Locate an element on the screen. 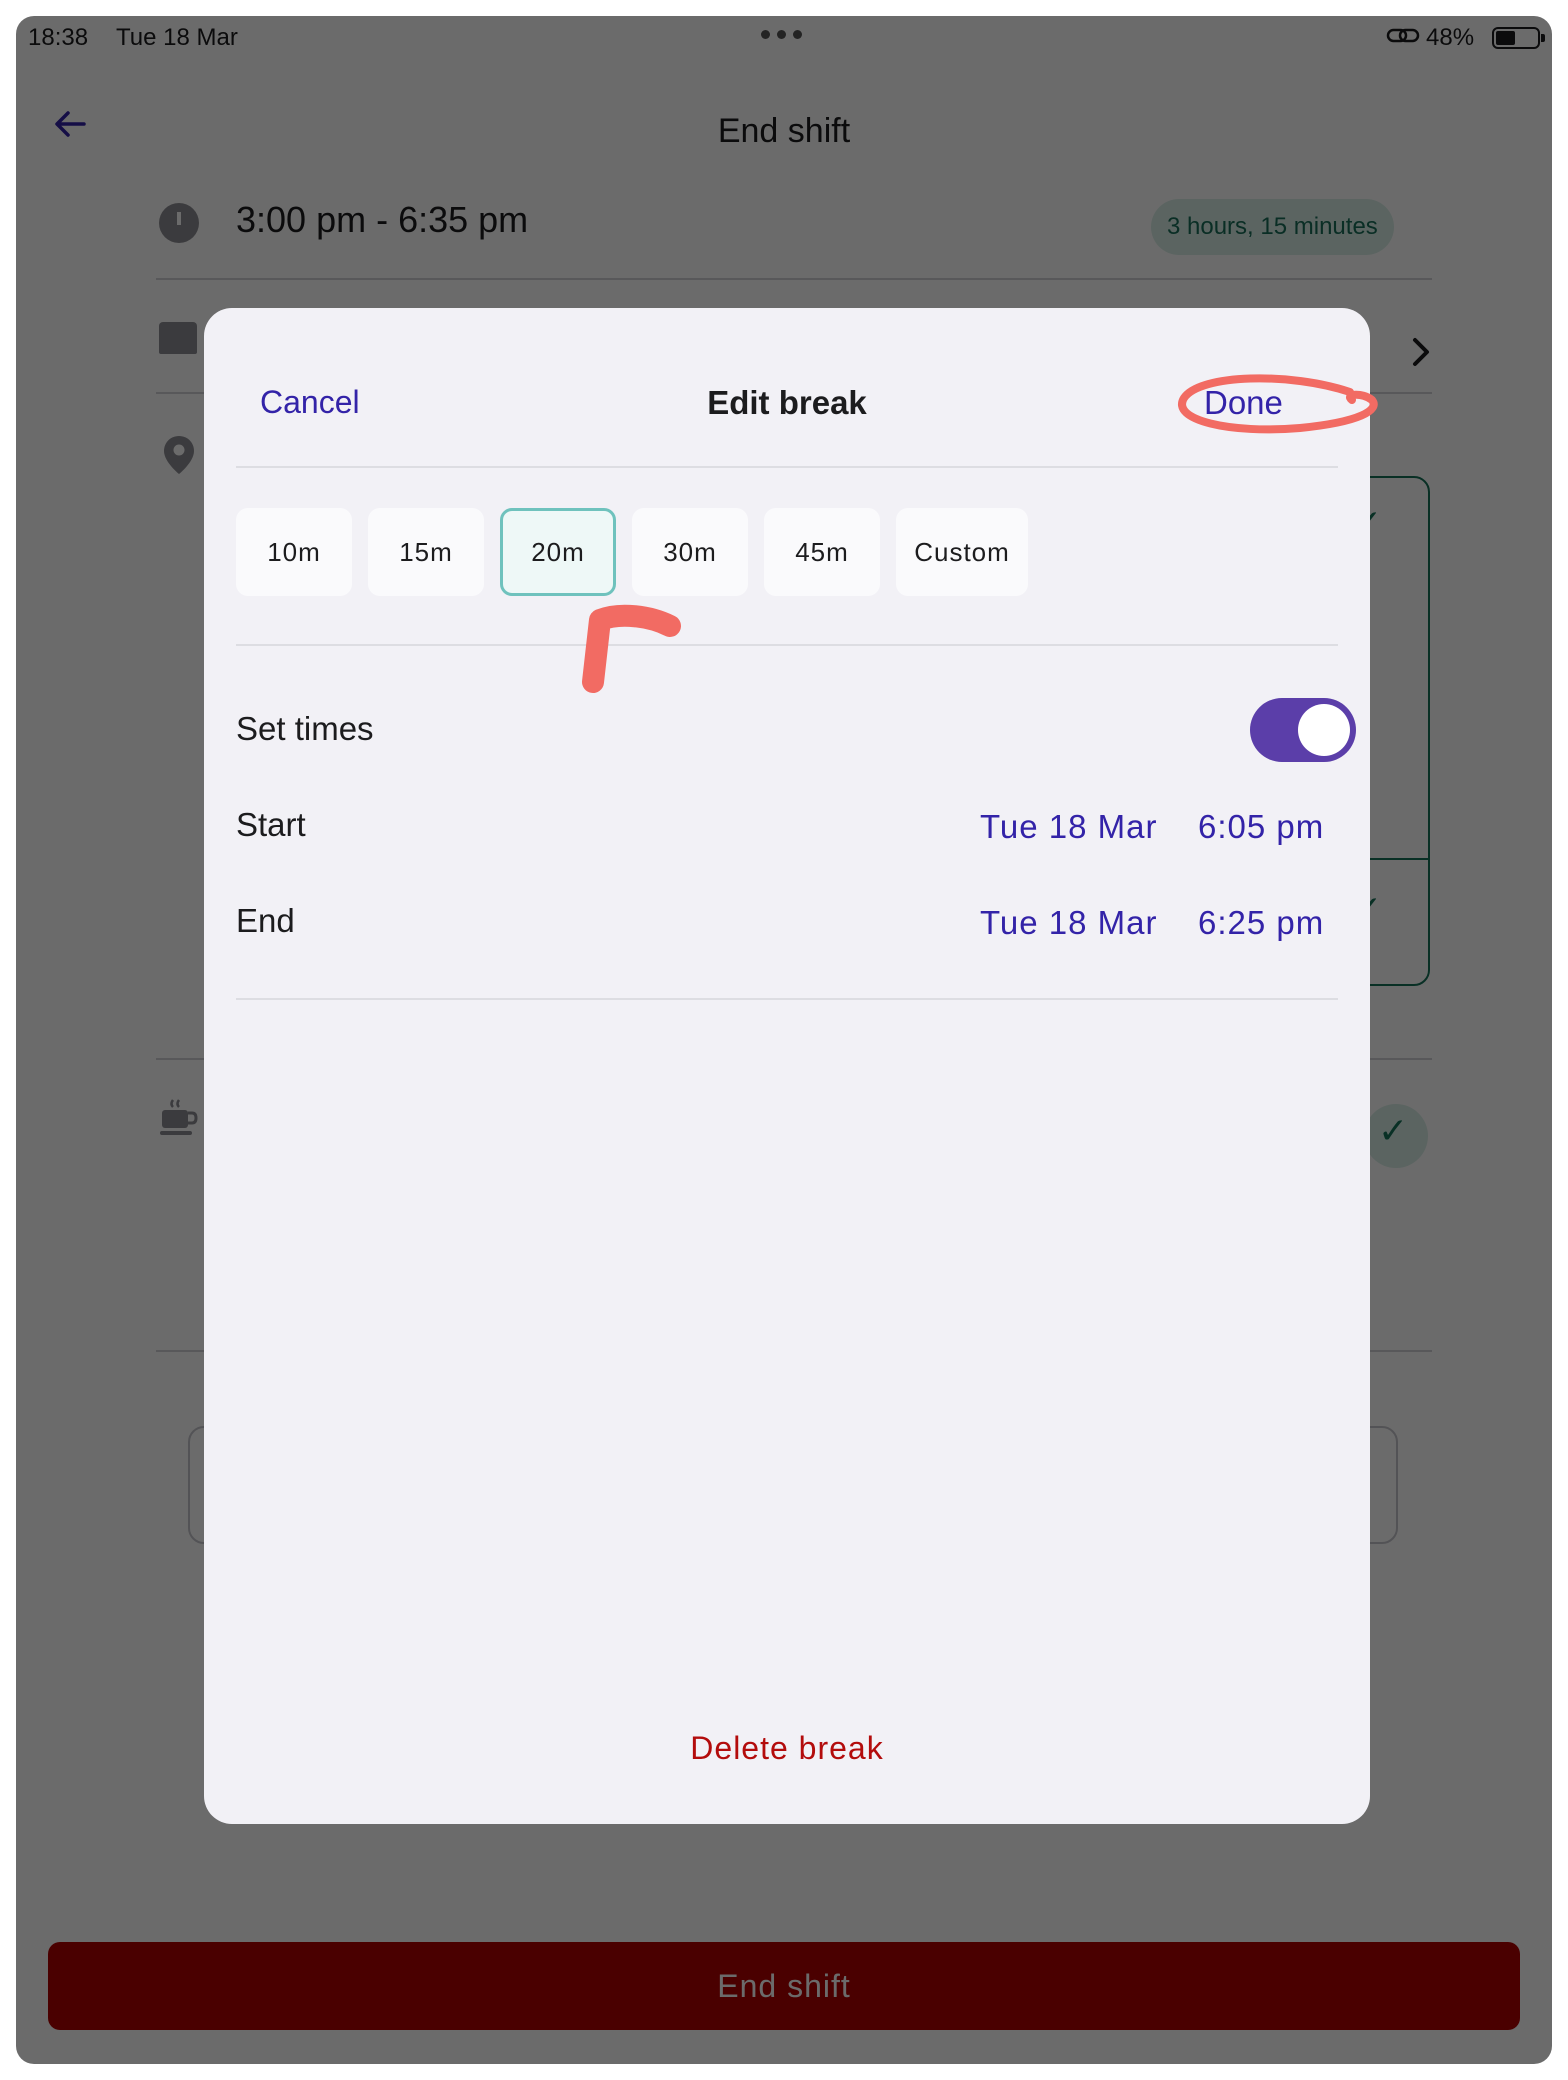  clock-icon is located at coordinates (179, 223).